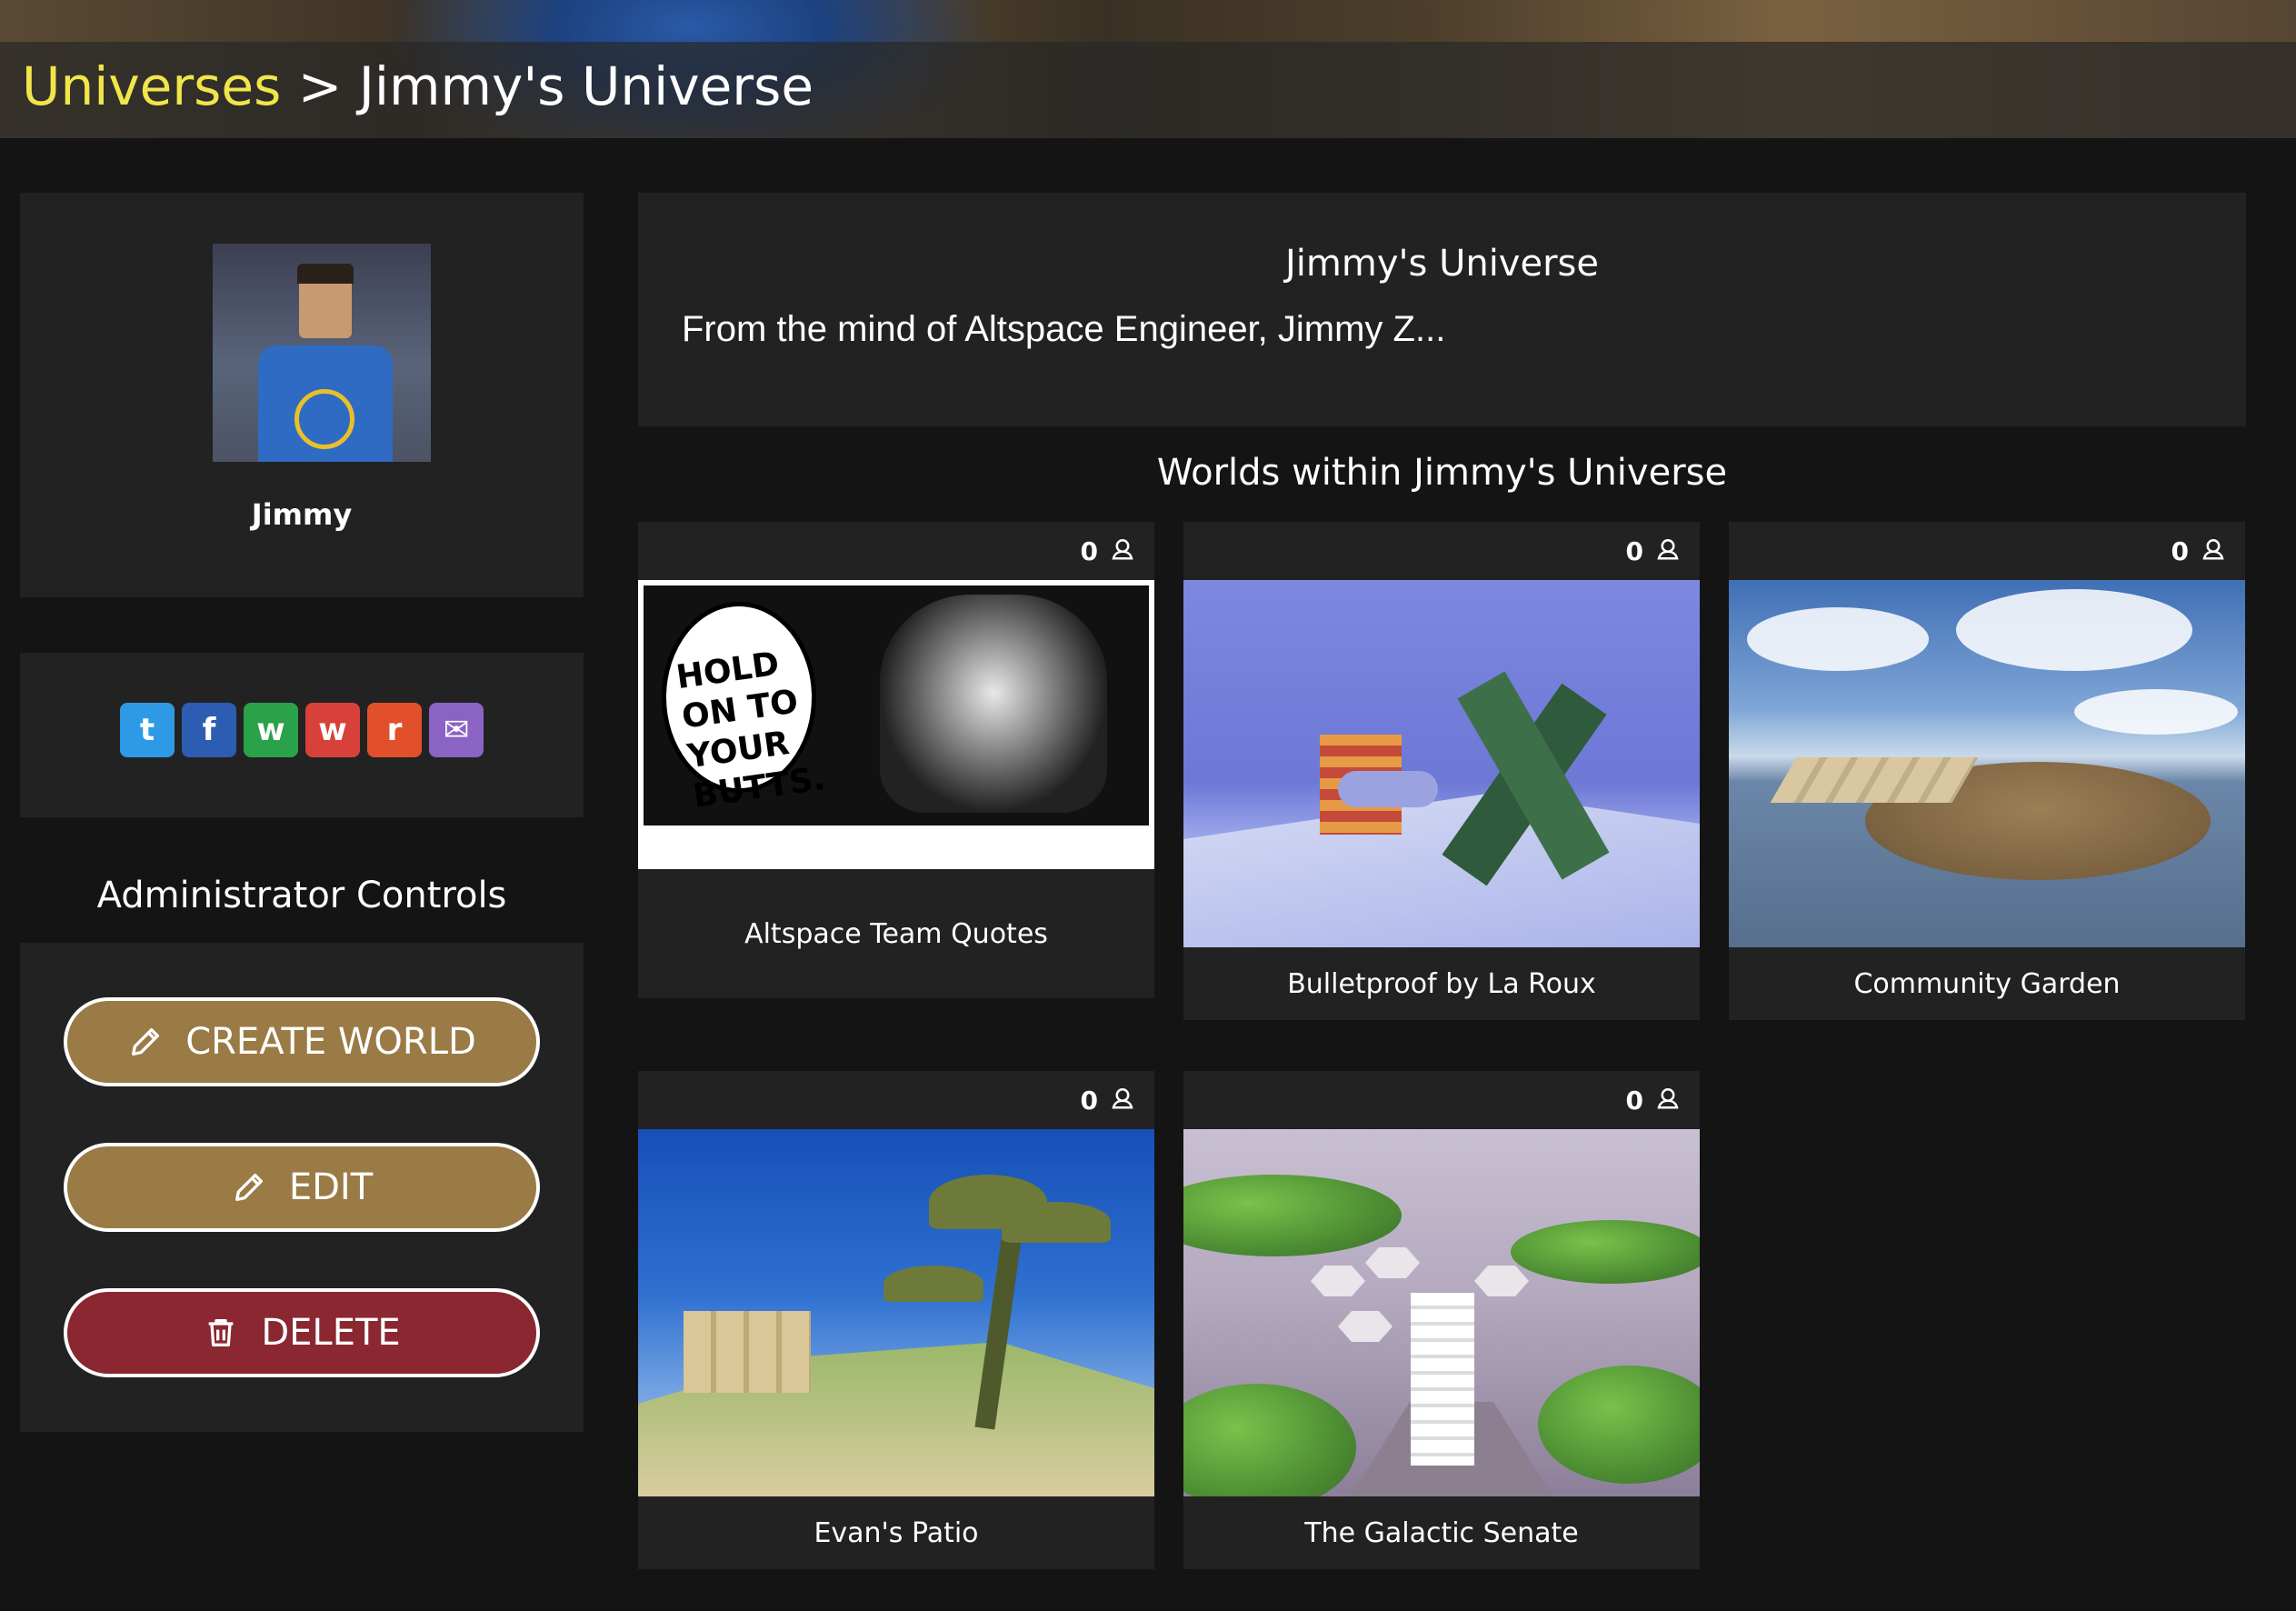  What do you see at coordinates (330, 1042) in the screenshot?
I see `create-world-label: CREATE WORLD` at bounding box center [330, 1042].